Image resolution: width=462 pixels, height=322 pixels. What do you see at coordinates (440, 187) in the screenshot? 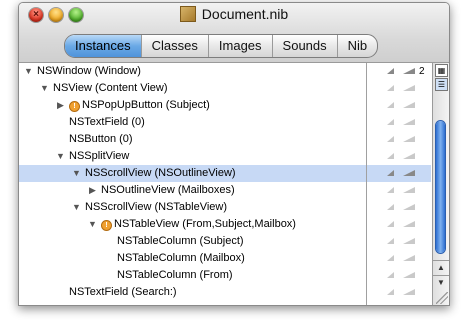
I see `scrollbar-thumb` at bounding box center [440, 187].